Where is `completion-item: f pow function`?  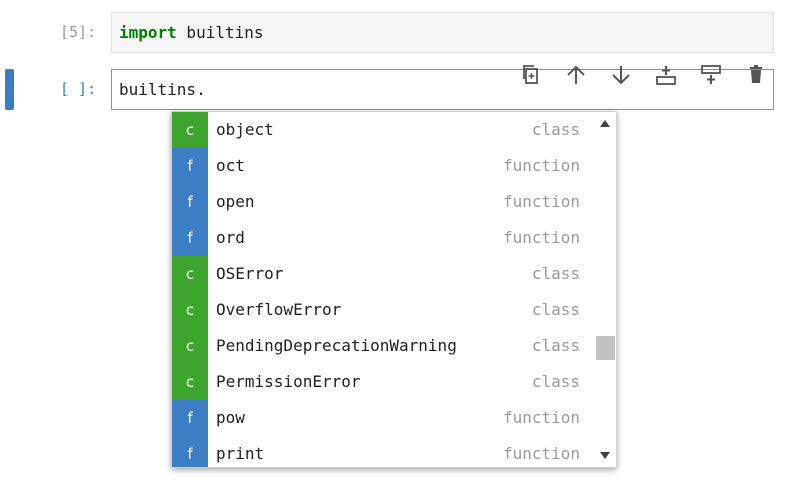 completion-item: f pow function is located at coordinates (383, 418).